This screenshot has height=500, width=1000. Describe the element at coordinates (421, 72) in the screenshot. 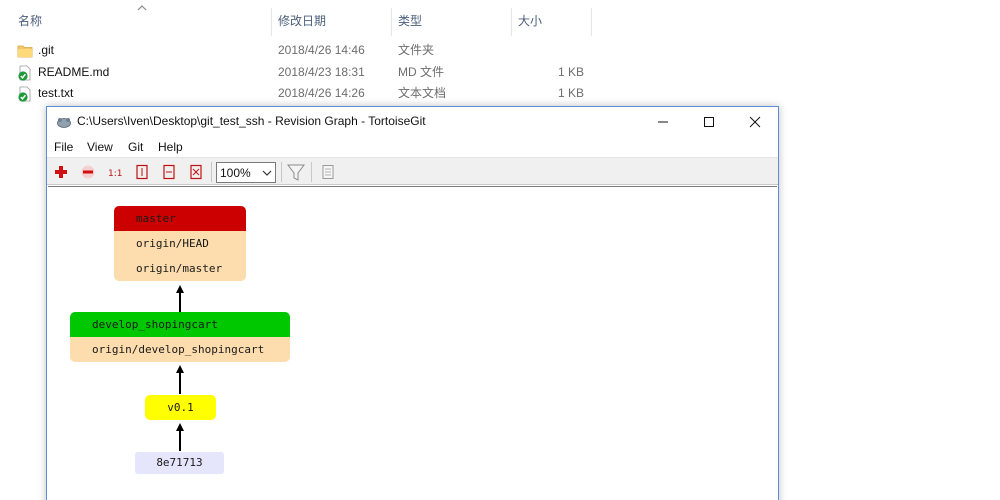

I see `file-type: MD 文件` at that location.